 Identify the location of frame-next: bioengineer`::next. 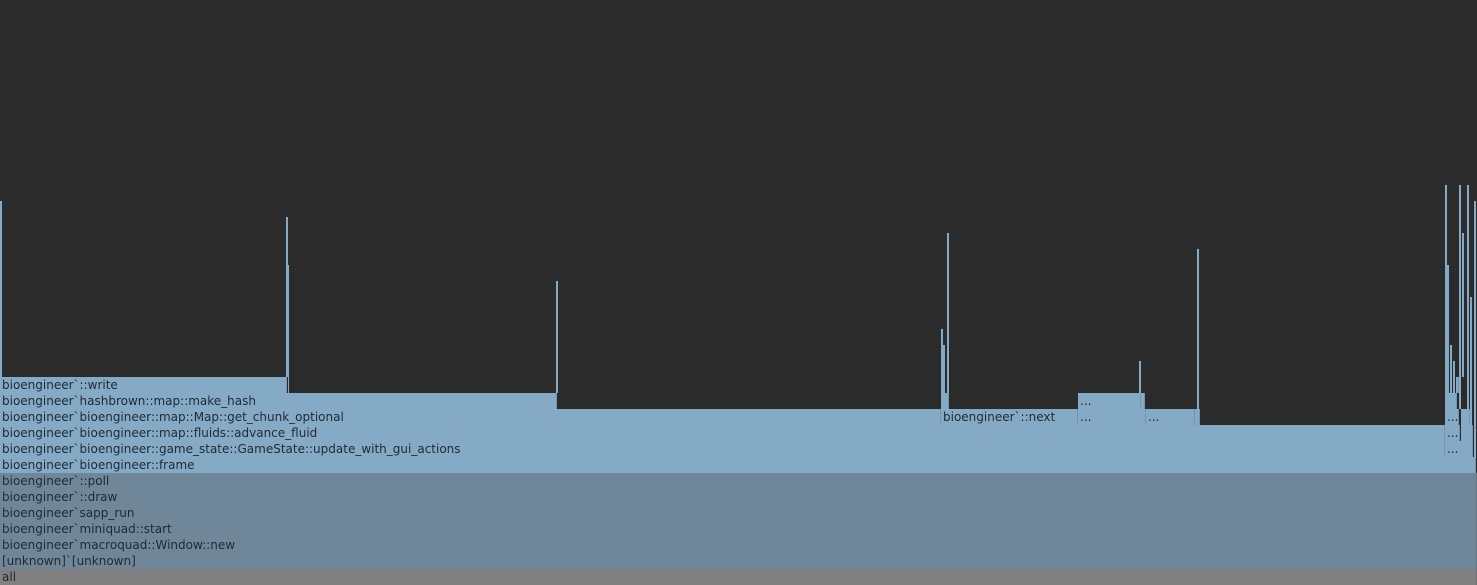
(1009, 417).